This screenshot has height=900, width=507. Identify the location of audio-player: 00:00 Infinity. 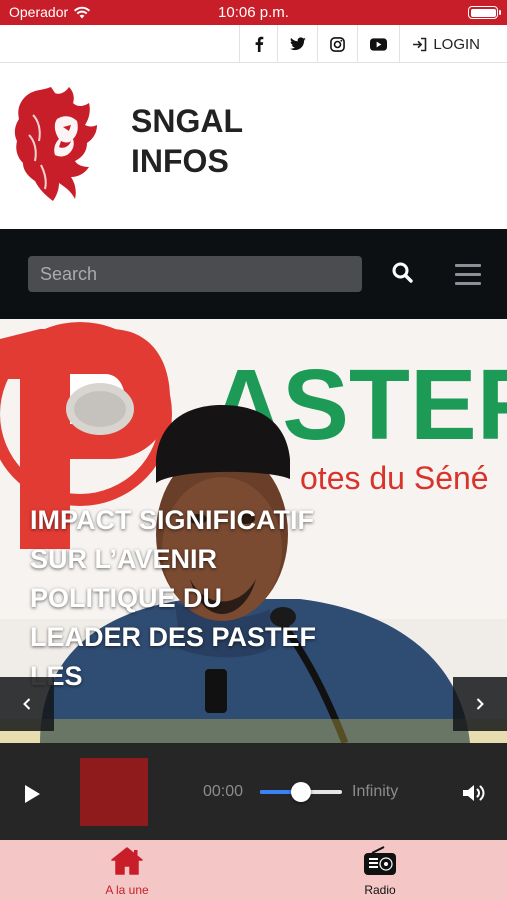
(253, 791).